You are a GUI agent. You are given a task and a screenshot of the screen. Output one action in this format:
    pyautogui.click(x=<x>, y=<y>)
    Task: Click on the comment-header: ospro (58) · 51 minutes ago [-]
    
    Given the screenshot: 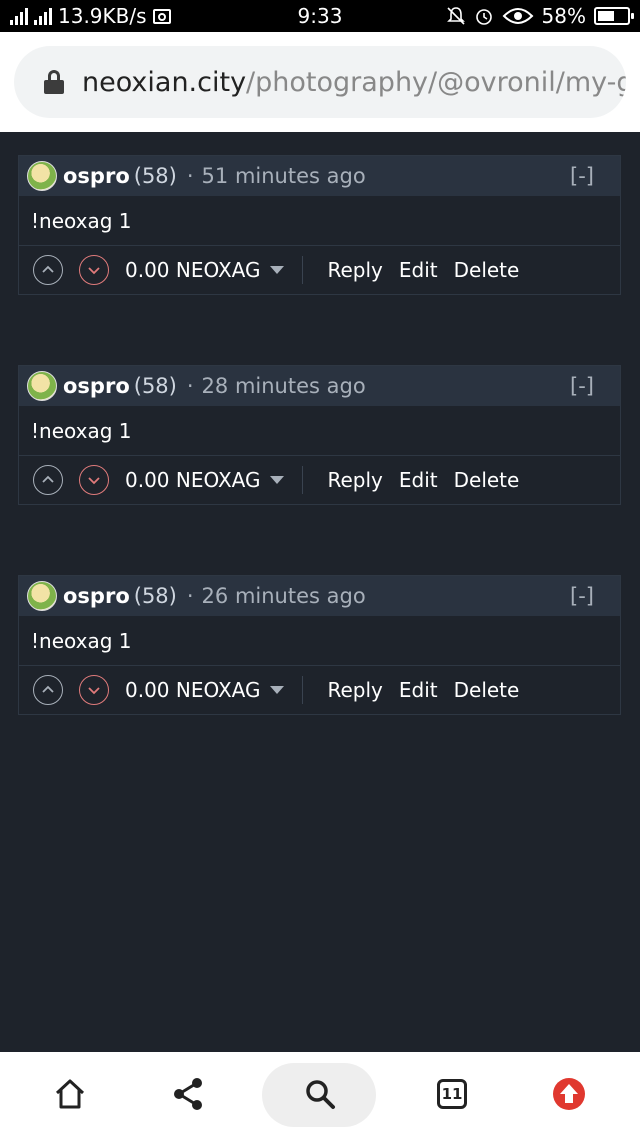 What is the action you would take?
    pyautogui.click(x=319, y=176)
    